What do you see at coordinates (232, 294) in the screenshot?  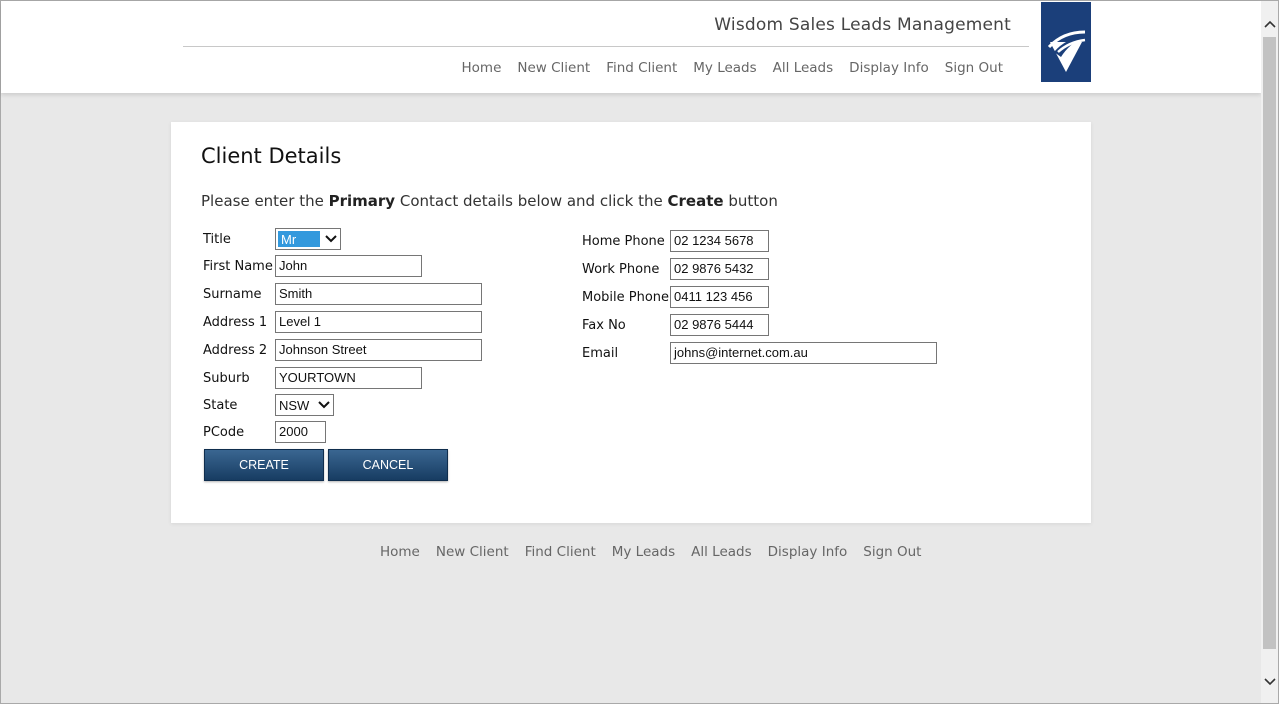 I see `surname-label: Surname` at bounding box center [232, 294].